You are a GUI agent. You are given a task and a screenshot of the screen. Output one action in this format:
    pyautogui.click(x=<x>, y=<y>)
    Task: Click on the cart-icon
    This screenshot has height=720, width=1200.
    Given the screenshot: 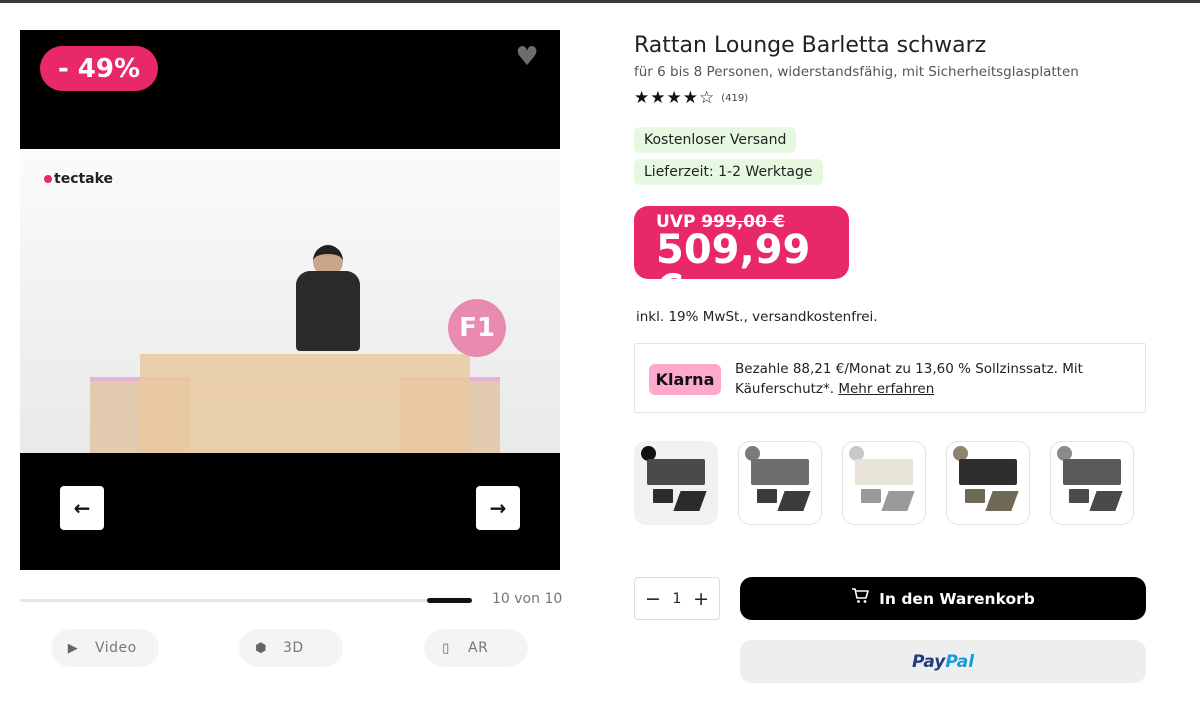 What is the action you would take?
    pyautogui.click(x=860, y=598)
    